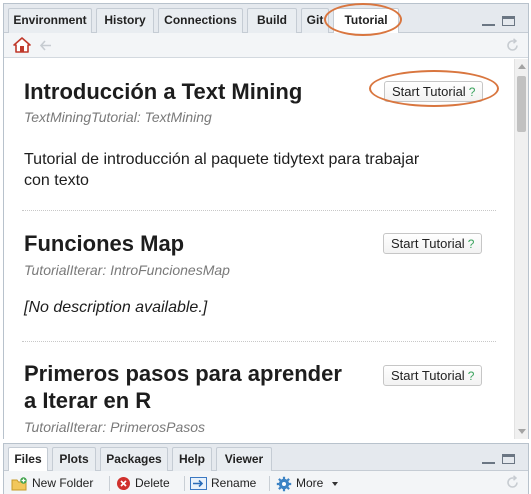 The image size is (531, 494). I want to click on tab-build: Build, so click(272, 20).